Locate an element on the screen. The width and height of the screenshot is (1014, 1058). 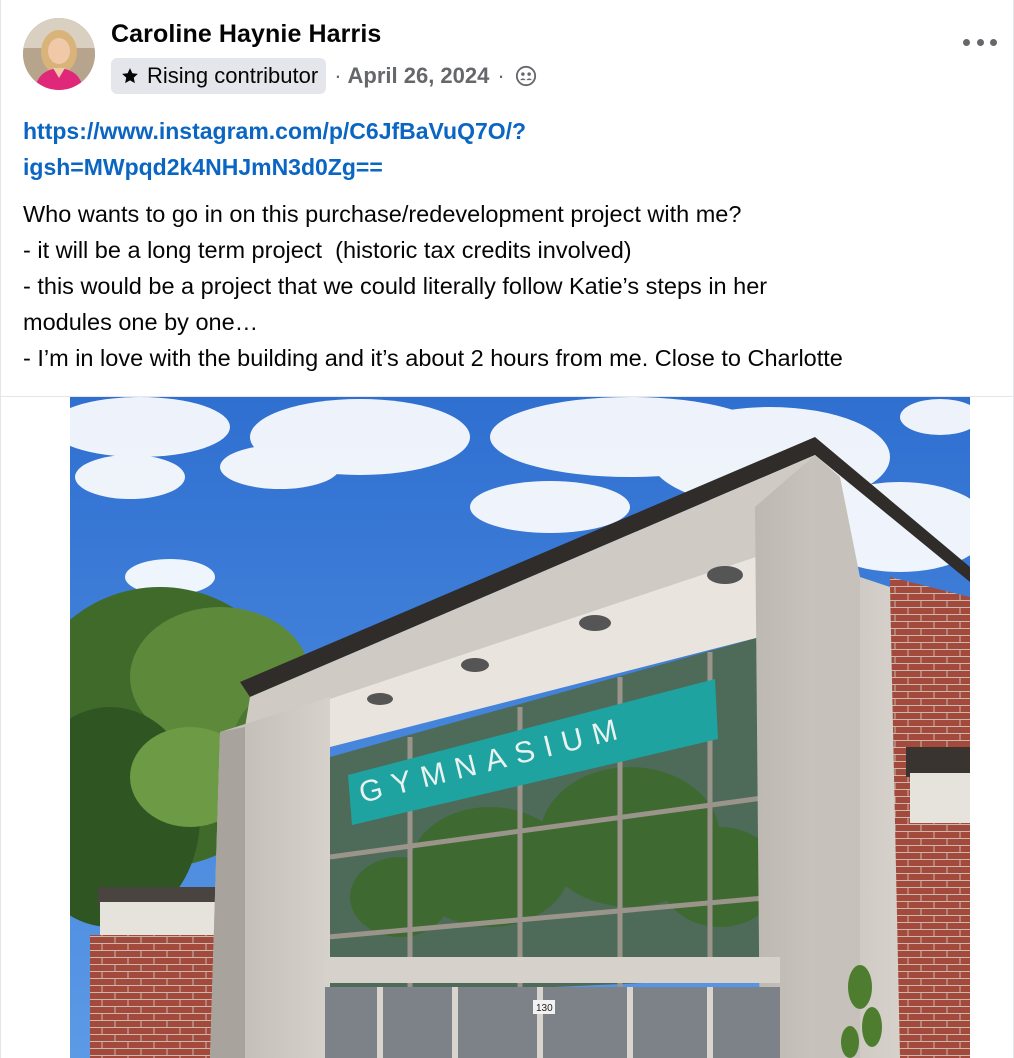
contributor-badge: Rising contributor is located at coordinates (219, 76).